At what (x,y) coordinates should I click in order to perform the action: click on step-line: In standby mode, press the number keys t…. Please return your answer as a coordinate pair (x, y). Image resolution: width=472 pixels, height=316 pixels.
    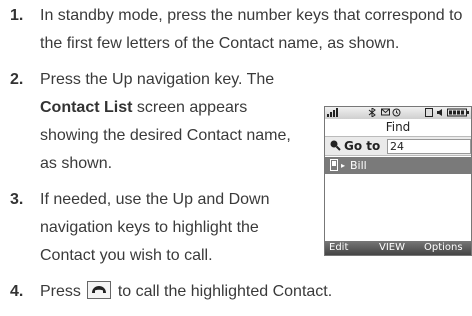
    Looking at the image, I should click on (251, 15).